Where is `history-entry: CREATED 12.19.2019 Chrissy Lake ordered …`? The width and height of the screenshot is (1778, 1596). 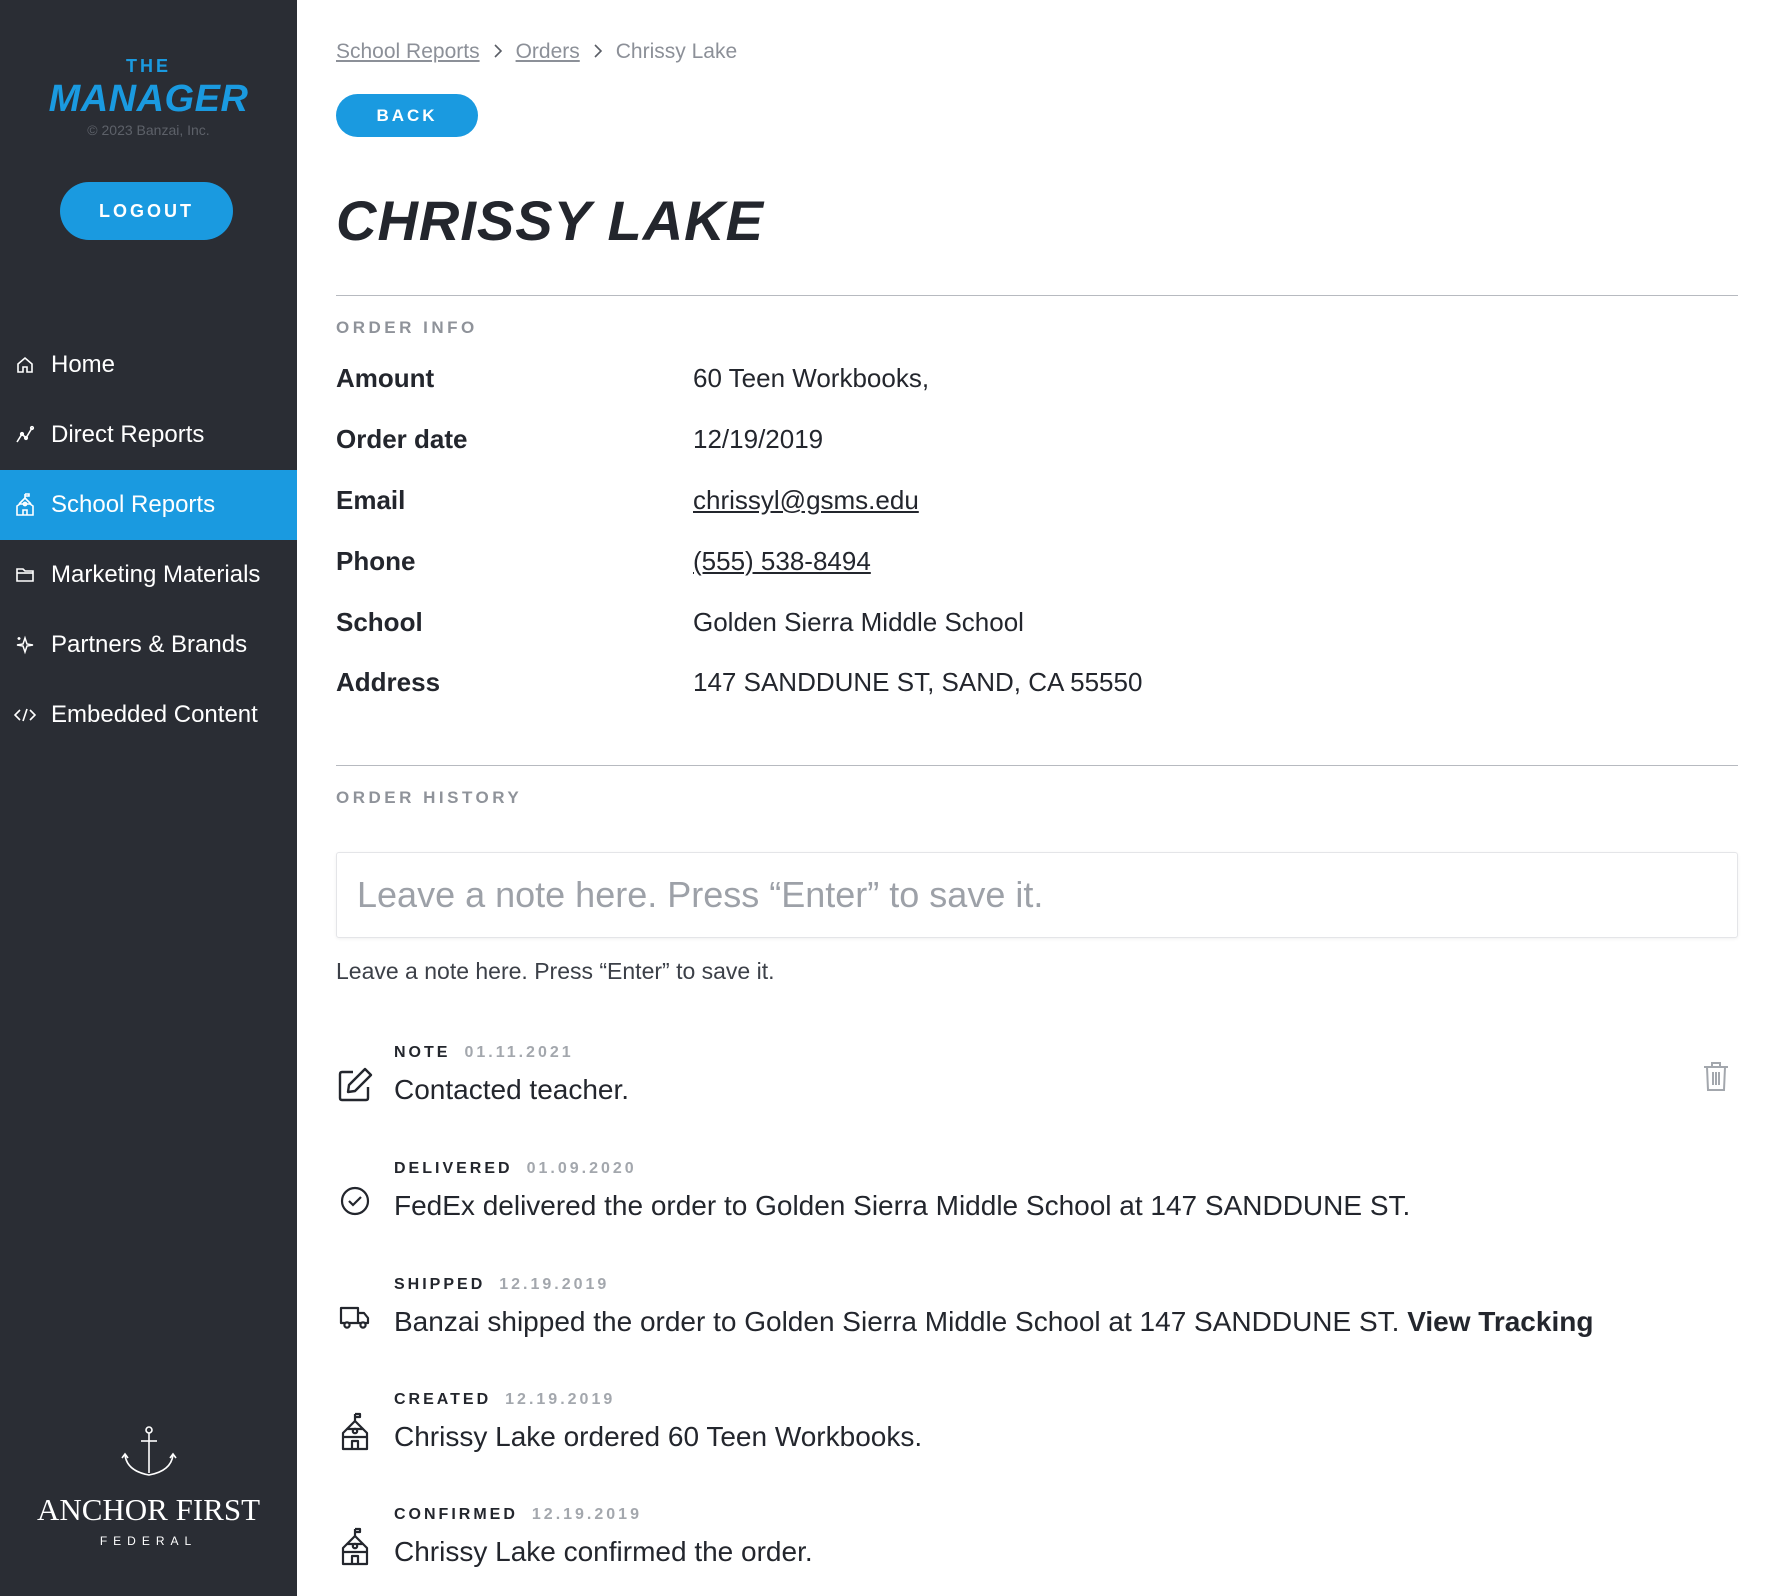 history-entry: CREATED 12.19.2019 Chrissy Lake ordered … is located at coordinates (1037, 1436).